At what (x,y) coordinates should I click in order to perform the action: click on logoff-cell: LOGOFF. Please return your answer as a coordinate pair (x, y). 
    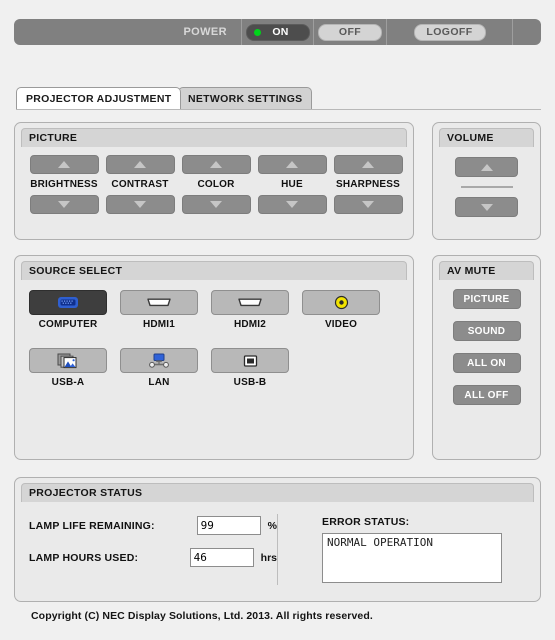
    Looking at the image, I should click on (450, 32).